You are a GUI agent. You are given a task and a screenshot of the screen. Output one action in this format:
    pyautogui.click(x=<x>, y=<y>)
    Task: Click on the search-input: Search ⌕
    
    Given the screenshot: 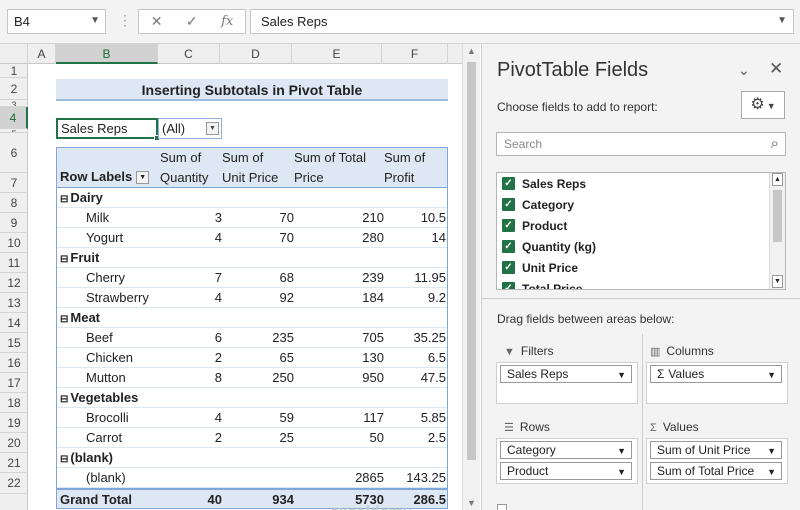 What is the action you would take?
    pyautogui.click(x=641, y=144)
    